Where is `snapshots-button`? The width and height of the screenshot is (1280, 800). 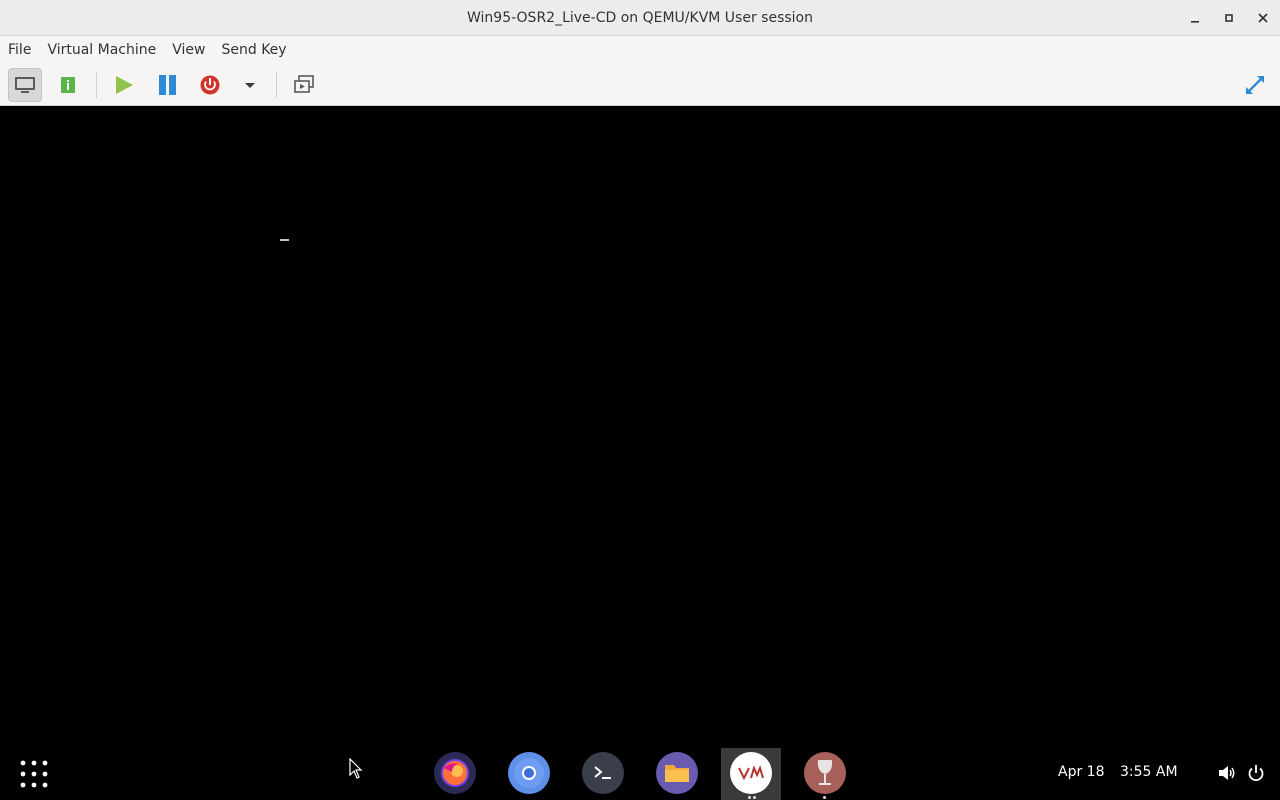 snapshots-button is located at coordinates (304, 85).